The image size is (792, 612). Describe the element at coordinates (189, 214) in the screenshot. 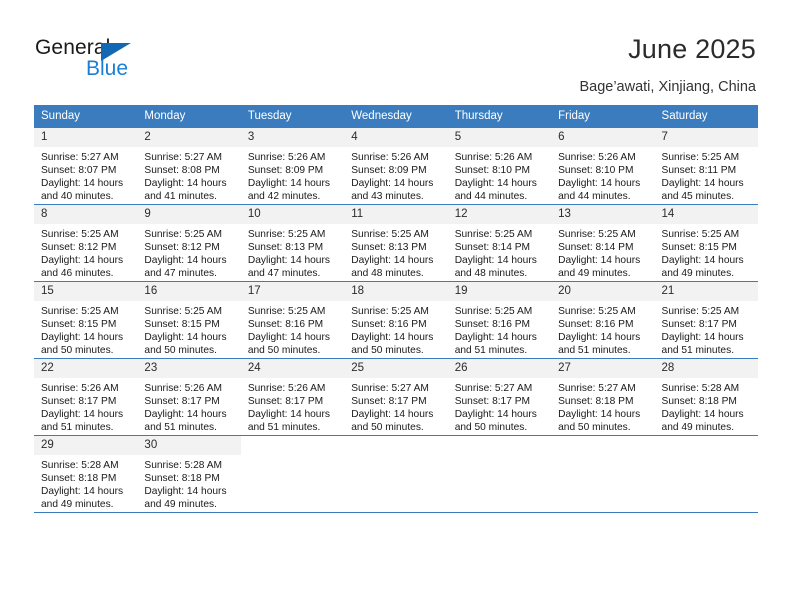

I see `day-number: 9` at that location.